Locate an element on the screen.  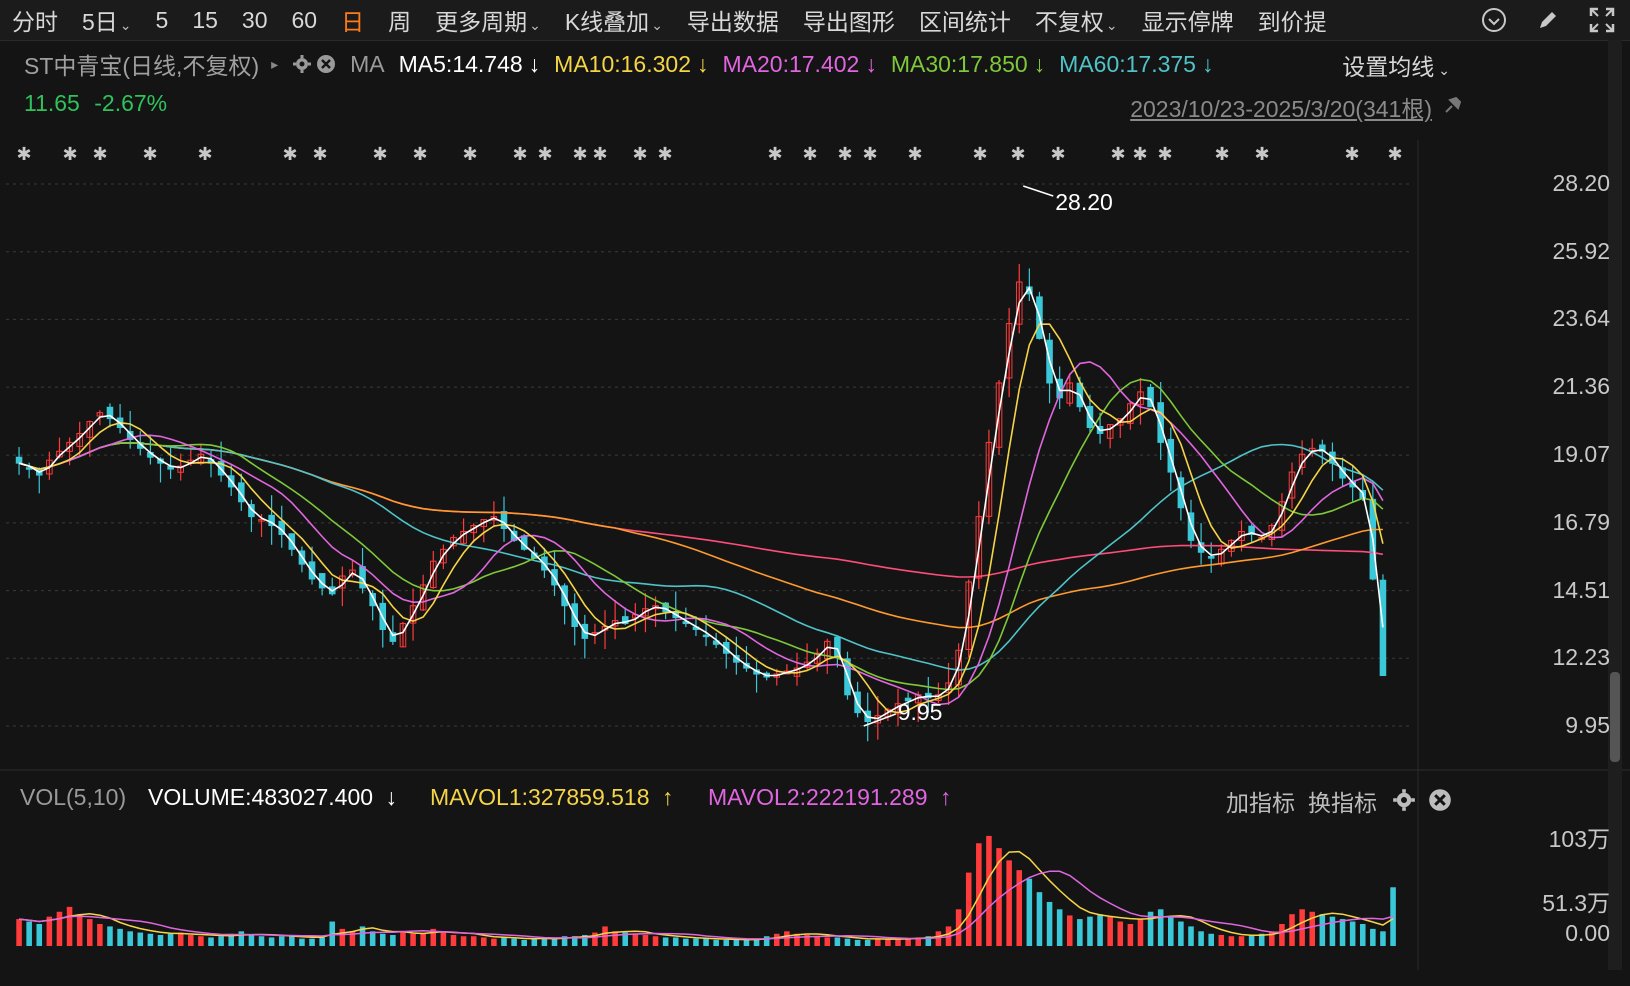
volume-value-text: VOLUME:483027.400 is located at coordinates (261, 797).